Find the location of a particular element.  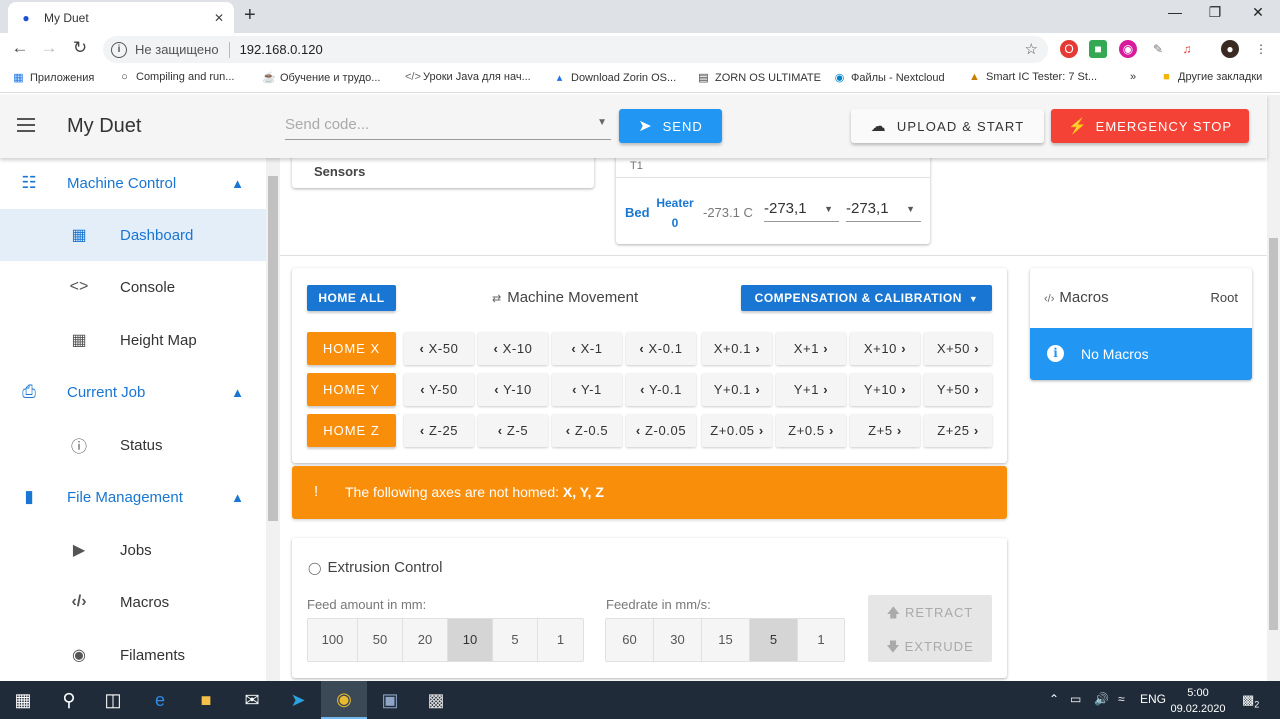

emergency-stop-button: ⚡ EMERGENCY STOP is located at coordinates (1150, 126).